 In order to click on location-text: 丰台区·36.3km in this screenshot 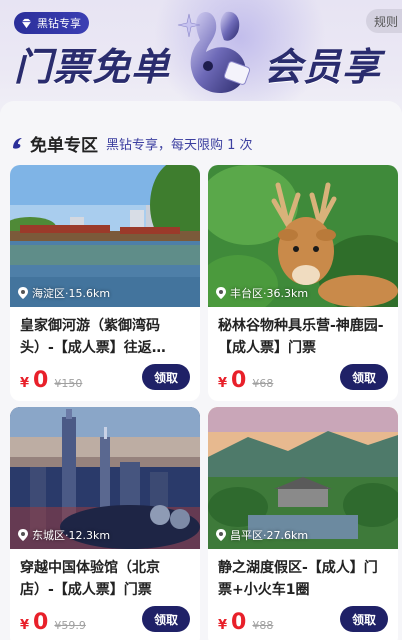, I will do `click(269, 293)`.